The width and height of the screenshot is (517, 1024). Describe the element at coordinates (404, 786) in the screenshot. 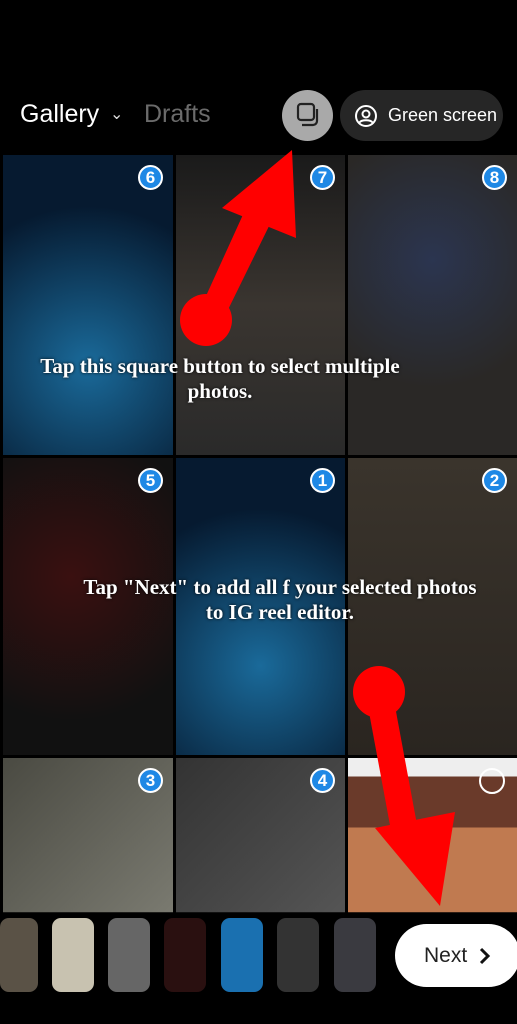

I see `arrow-to-next` at that location.